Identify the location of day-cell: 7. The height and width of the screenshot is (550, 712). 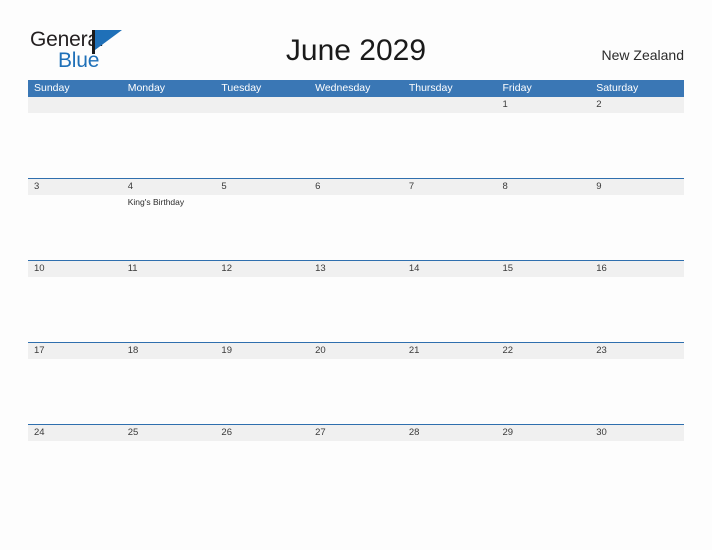
(449, 219).